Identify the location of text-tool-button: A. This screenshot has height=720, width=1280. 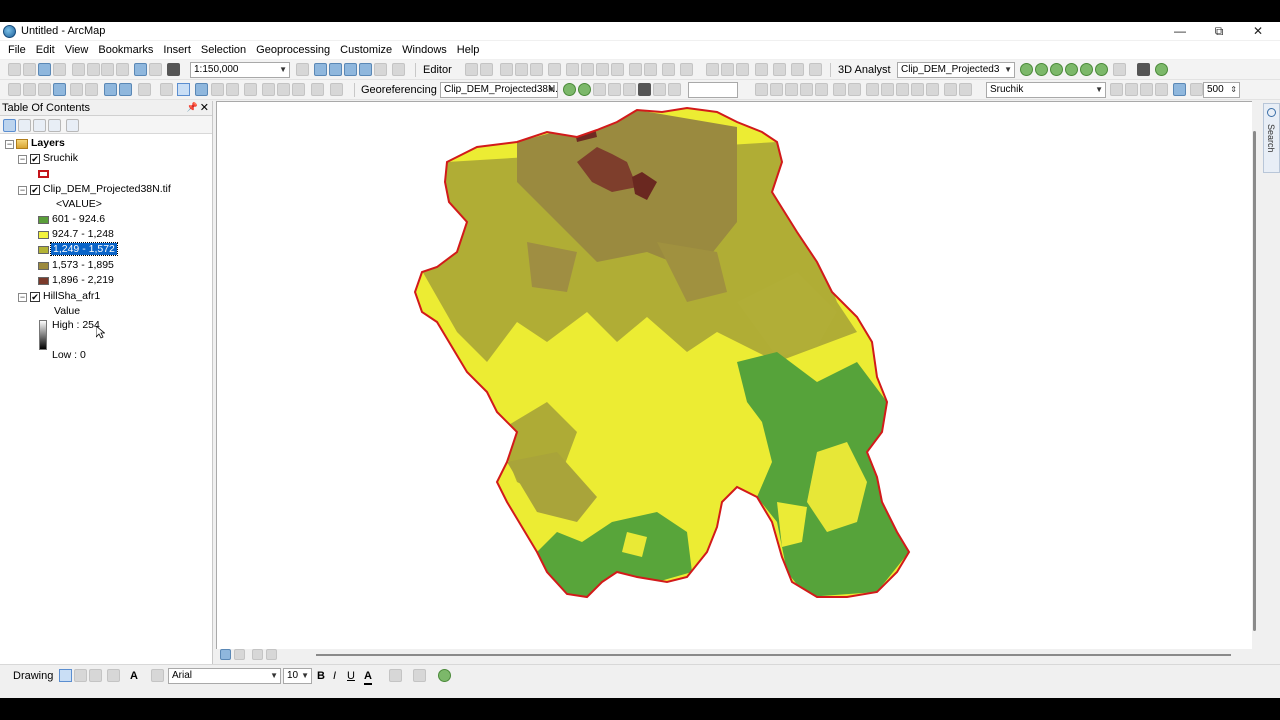
(134, 676).